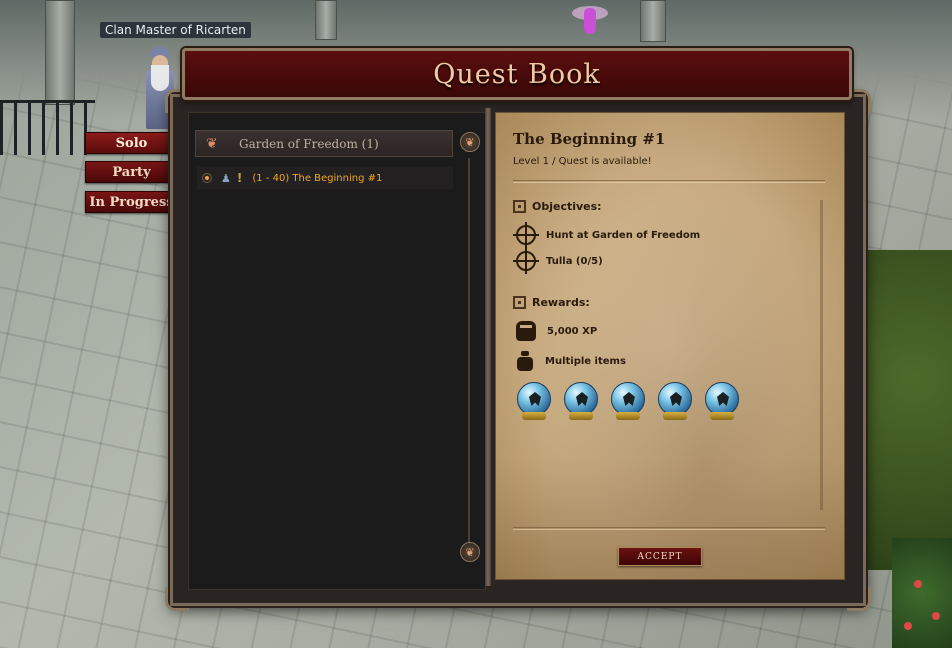  Describe the element at coordinates (904, 410) in the screenshot. I see `grass-patch` at that location.